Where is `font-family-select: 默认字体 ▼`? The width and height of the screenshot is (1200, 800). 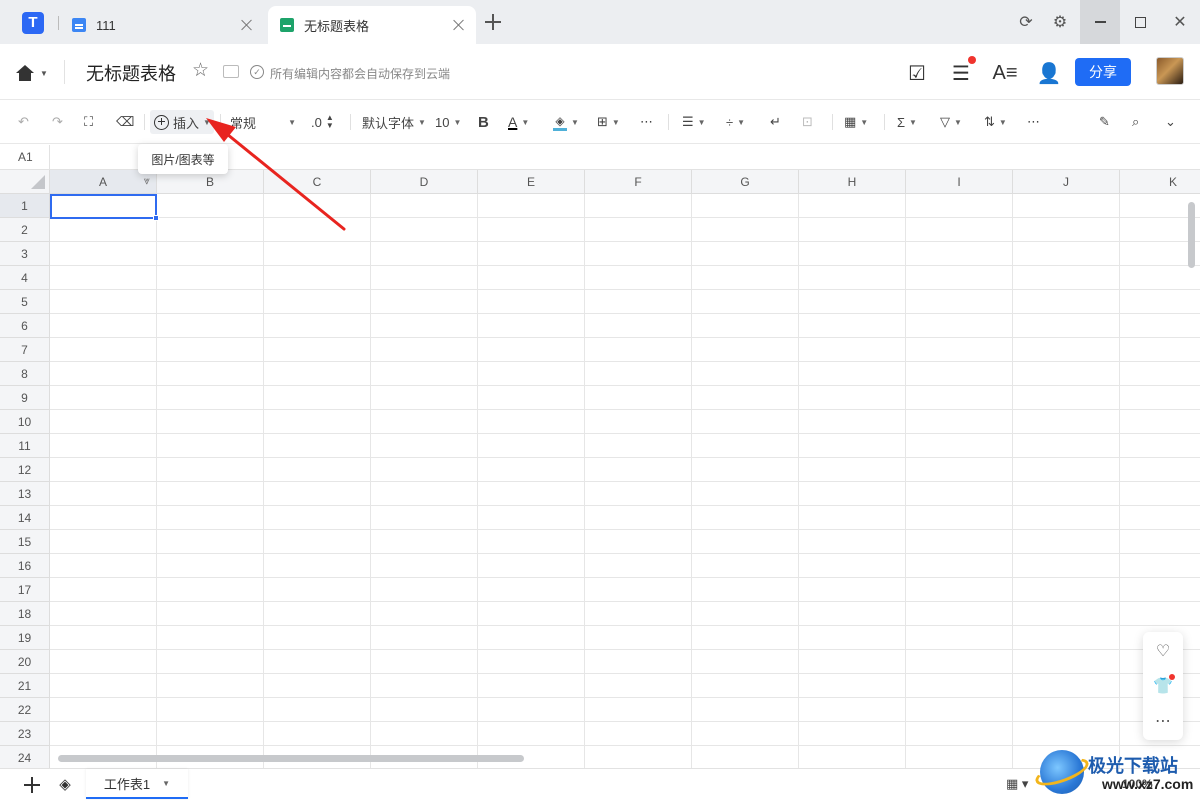 font-family-select: 默认字体 ▼ is located at coordinates (394, 122).